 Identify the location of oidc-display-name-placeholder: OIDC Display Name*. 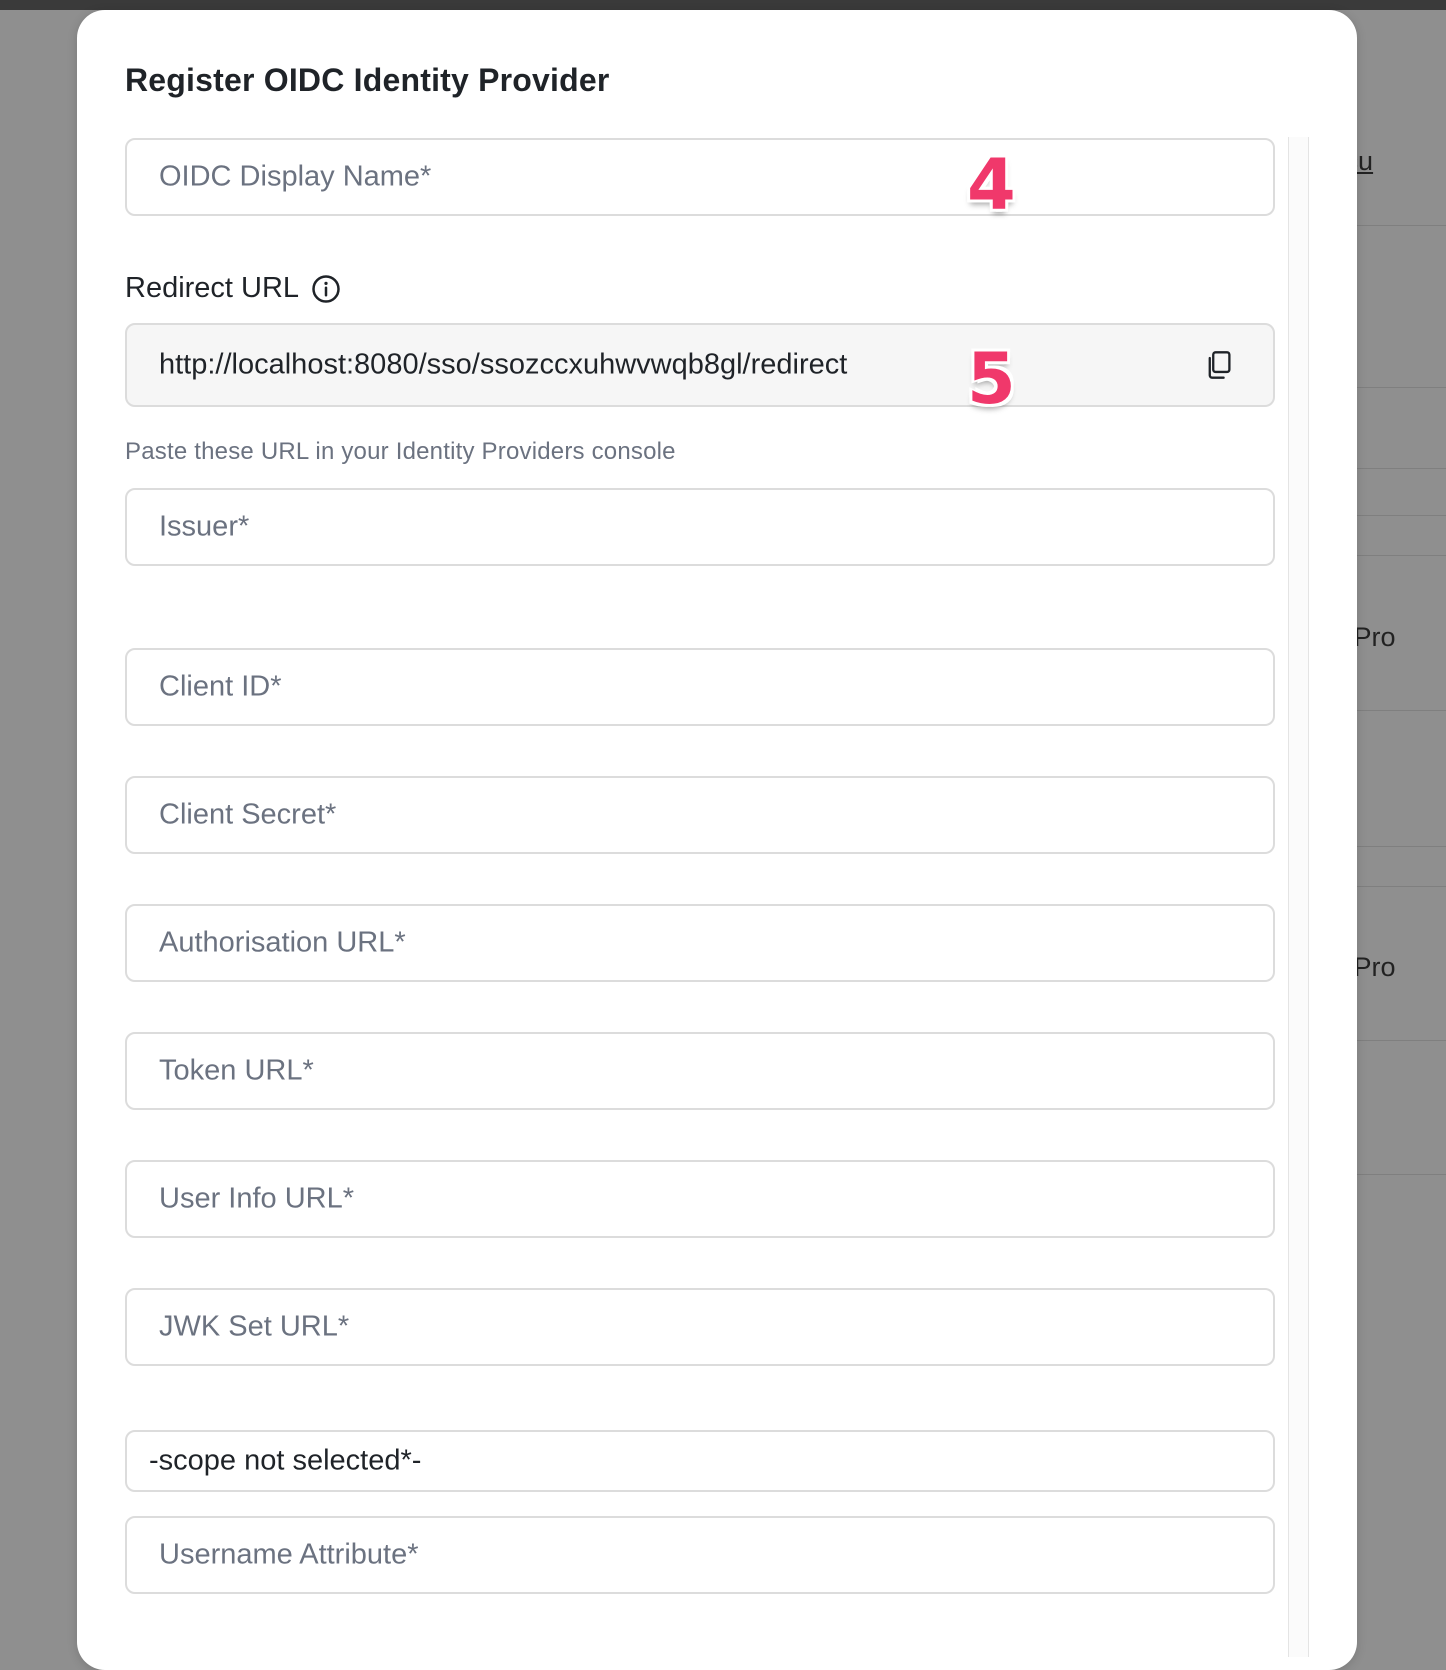
(295, 176).